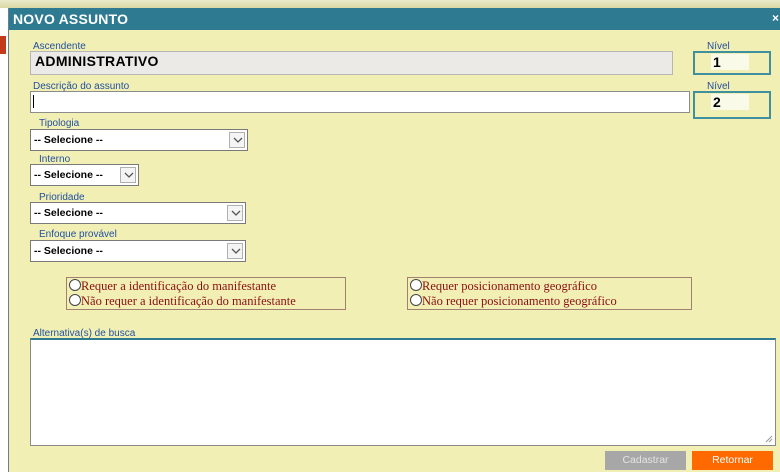 This screenshot has width=780, height=472. What do you see at coordinates (33, 101) in the screenshot?
I see `text-caret` at bounding box center [33, 101].